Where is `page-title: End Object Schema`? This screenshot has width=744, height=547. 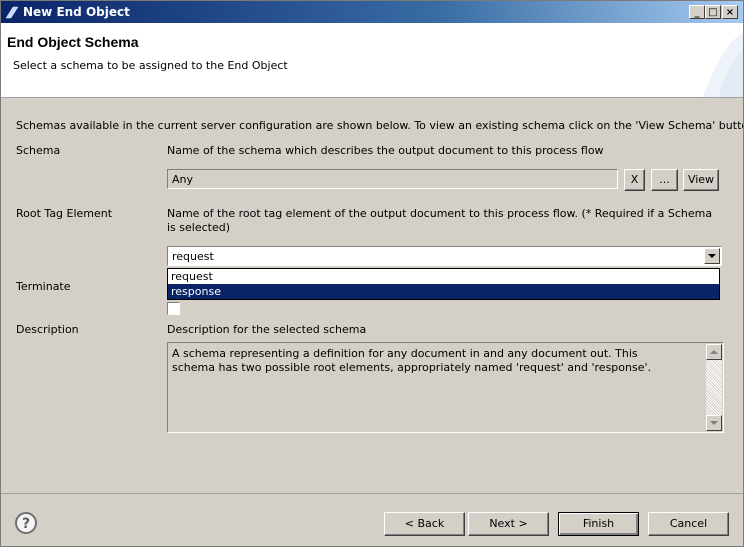 page-title: End Object Schema is located at coordinates (73, 42).